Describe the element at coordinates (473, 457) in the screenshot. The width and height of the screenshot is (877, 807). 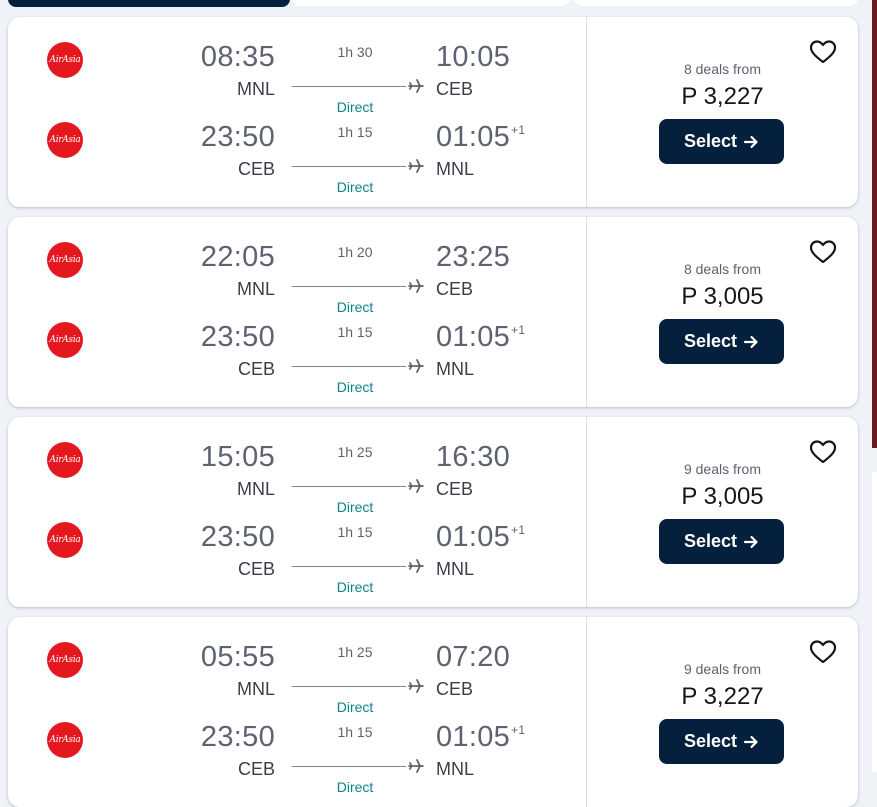
I see `arrival-time: 16:30` at that location.